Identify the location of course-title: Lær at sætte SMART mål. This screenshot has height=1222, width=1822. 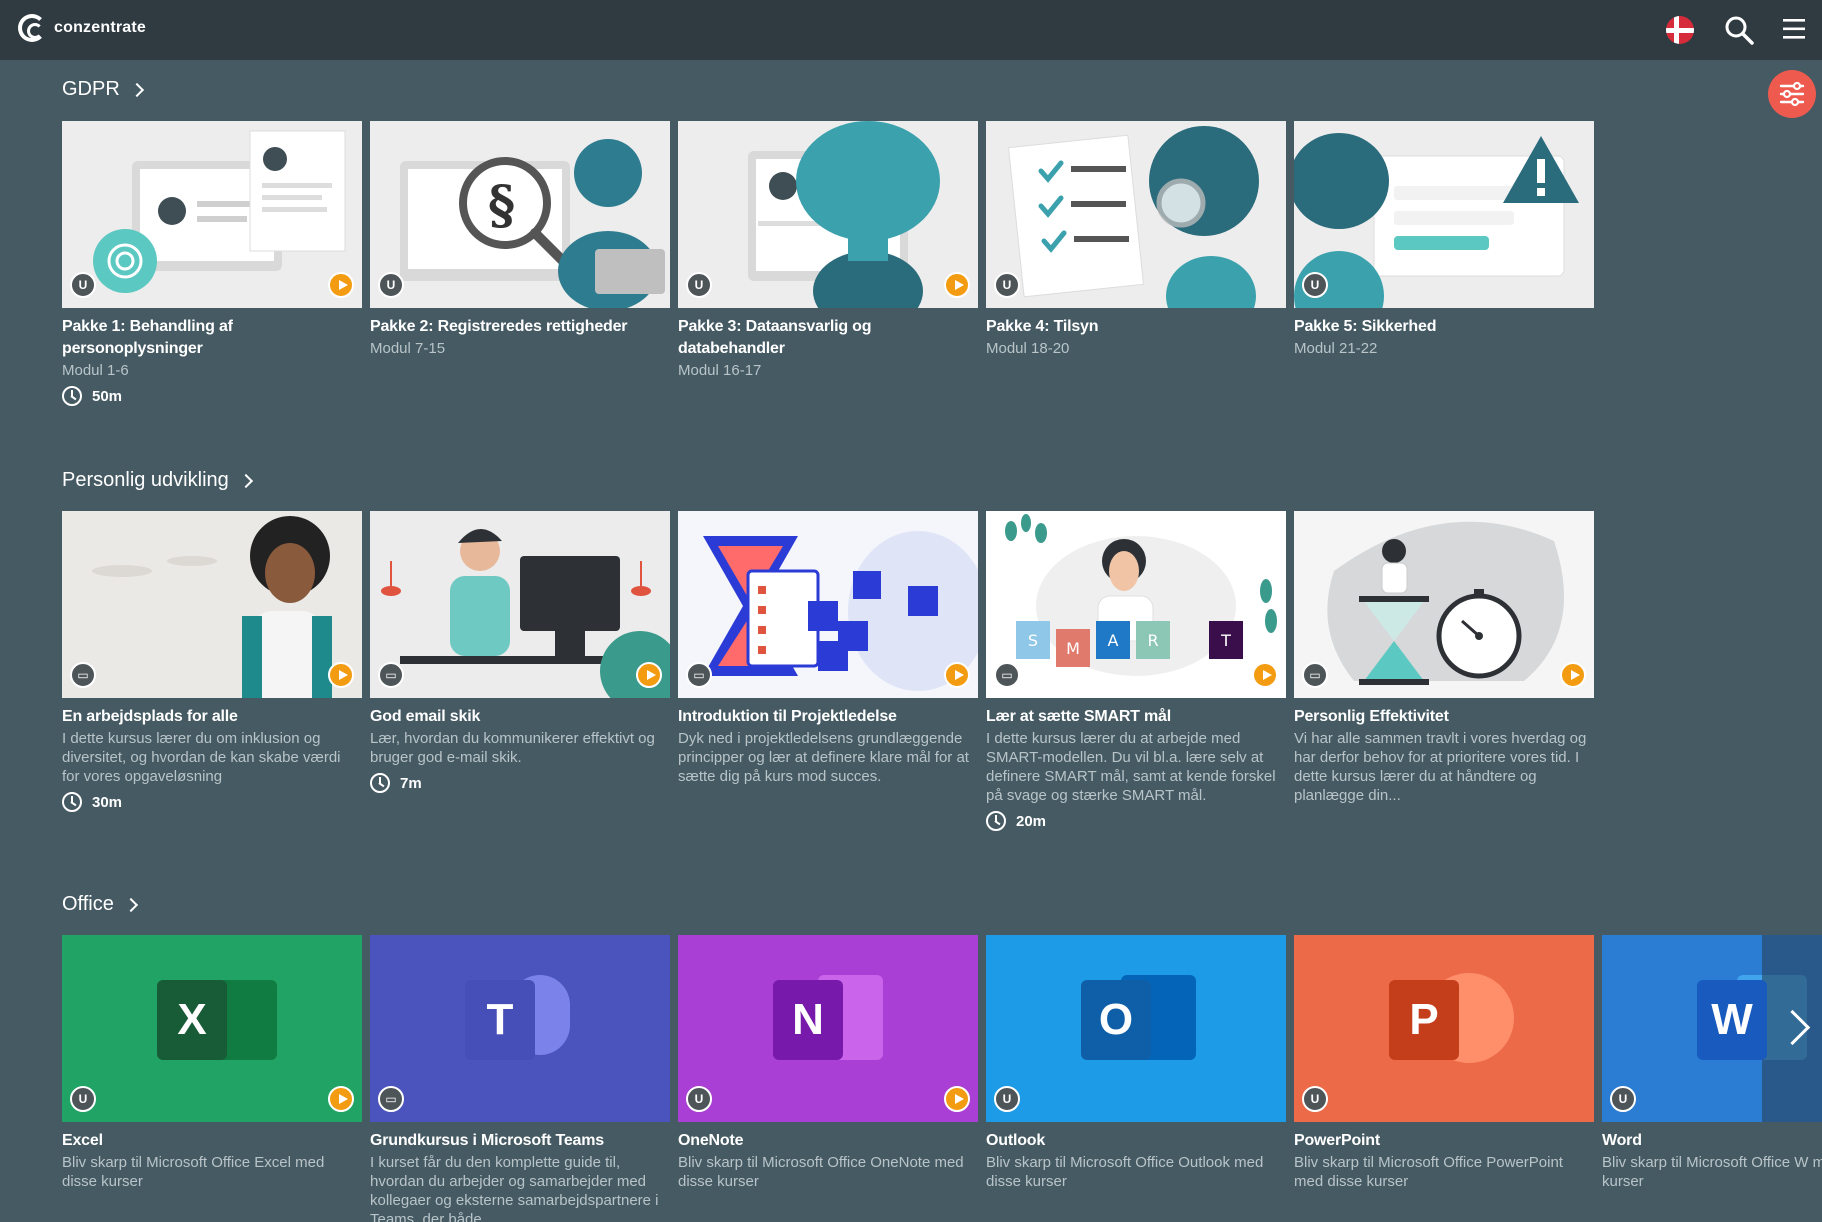
(1078, 716).